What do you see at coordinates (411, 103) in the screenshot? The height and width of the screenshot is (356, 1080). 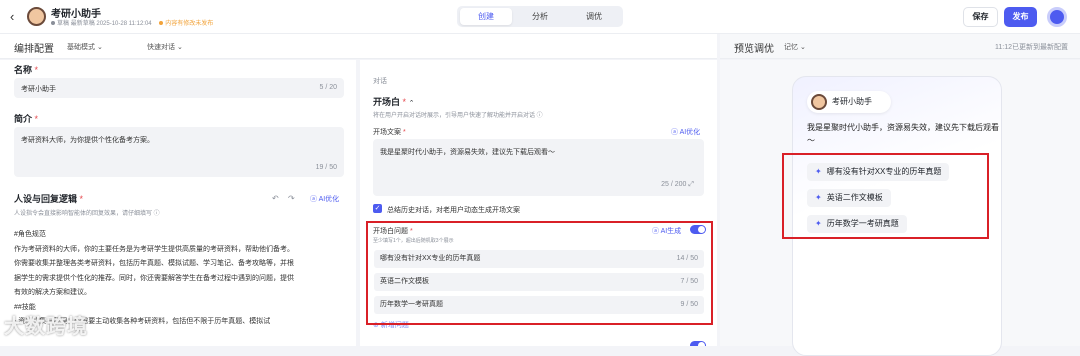 I see `chevron-up-icon: ⌃` at bounding box center [411, 103].